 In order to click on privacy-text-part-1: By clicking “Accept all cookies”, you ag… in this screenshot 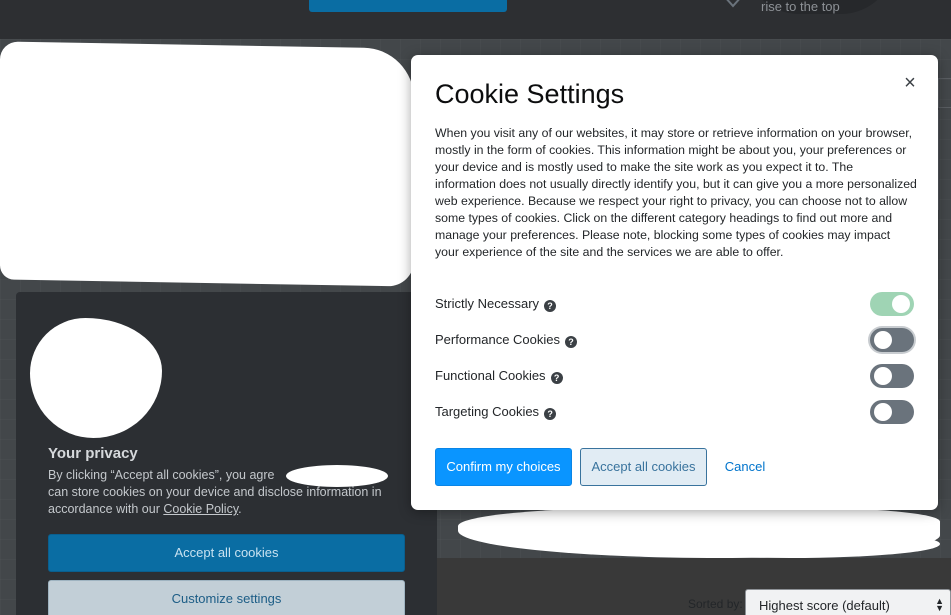, I will do `click(161, 475)`.